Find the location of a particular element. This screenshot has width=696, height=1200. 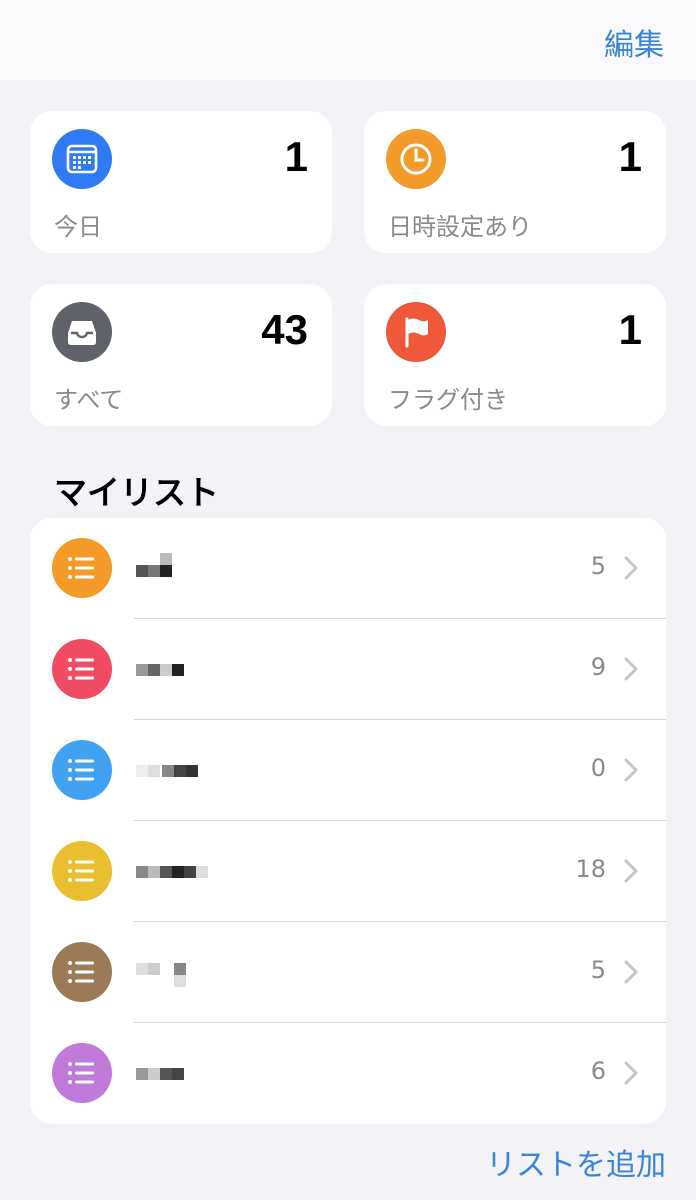

scheduled-label: 日時設定あり is located at coordinates (460, 227).